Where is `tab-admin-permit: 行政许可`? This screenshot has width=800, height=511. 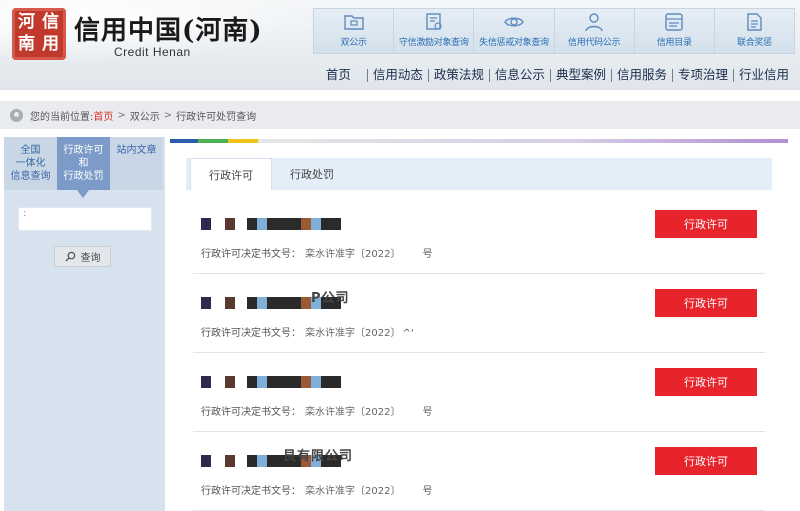
tab-admin-permit: 行政许可 is located at coordinates (231, 174).